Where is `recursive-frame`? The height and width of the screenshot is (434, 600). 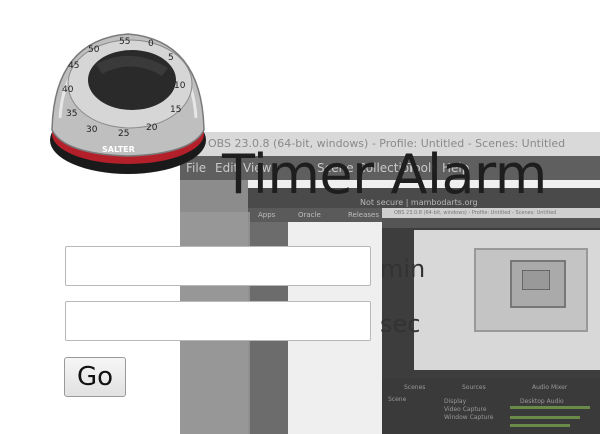
recursive-frame is located at coordinates (536, 280).